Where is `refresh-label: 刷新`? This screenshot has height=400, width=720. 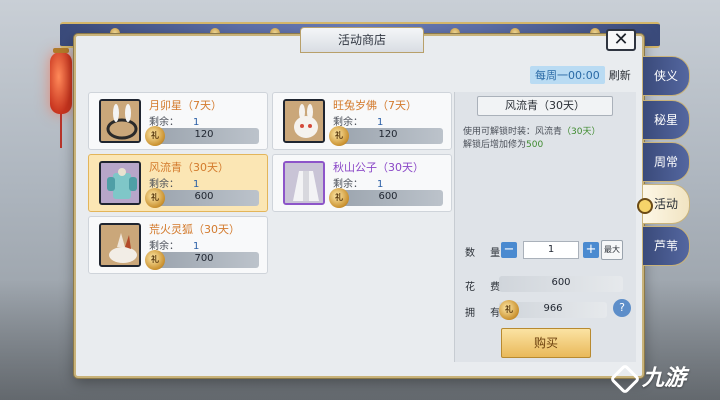 refresh-label: 刷新 is located at coordinates (619, 75).